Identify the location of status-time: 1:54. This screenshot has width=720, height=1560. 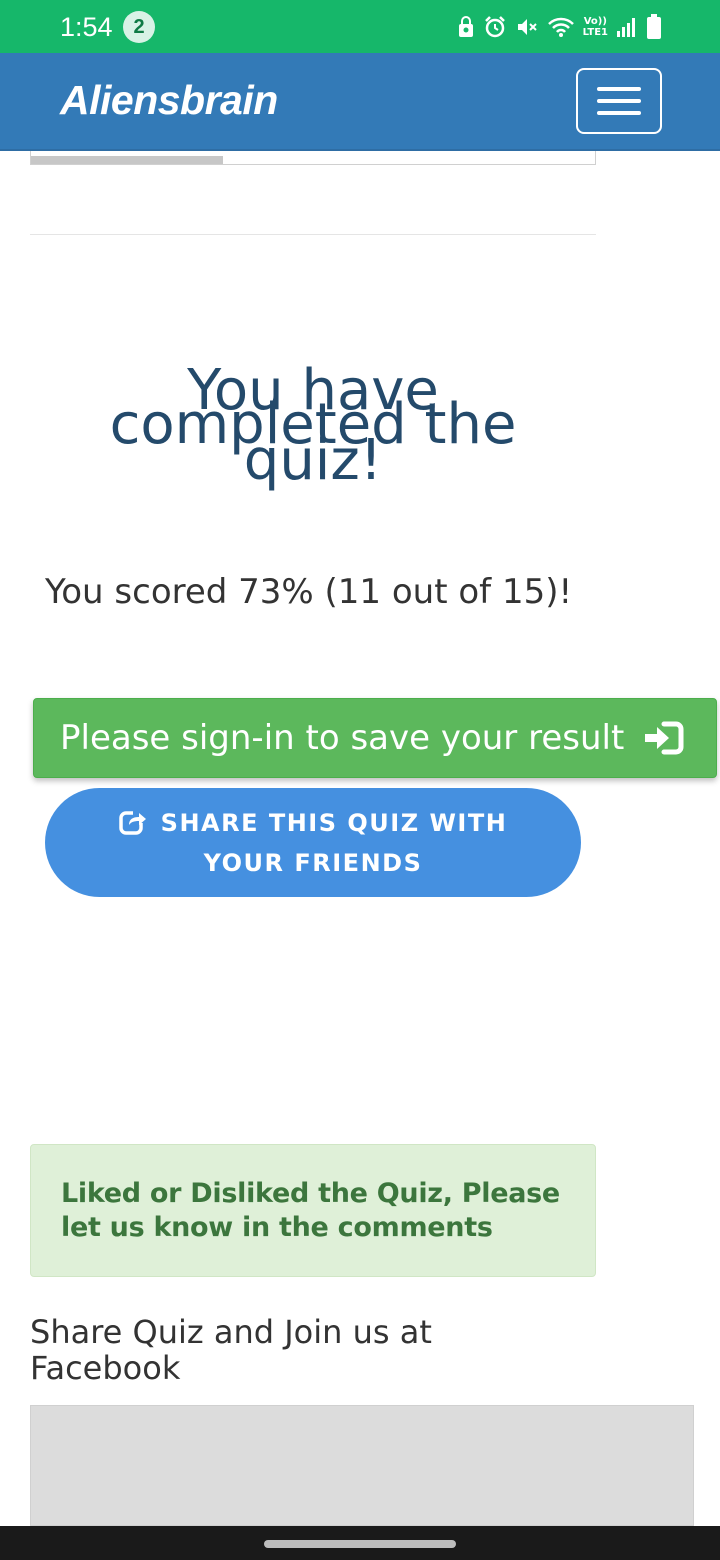
(86, 27).